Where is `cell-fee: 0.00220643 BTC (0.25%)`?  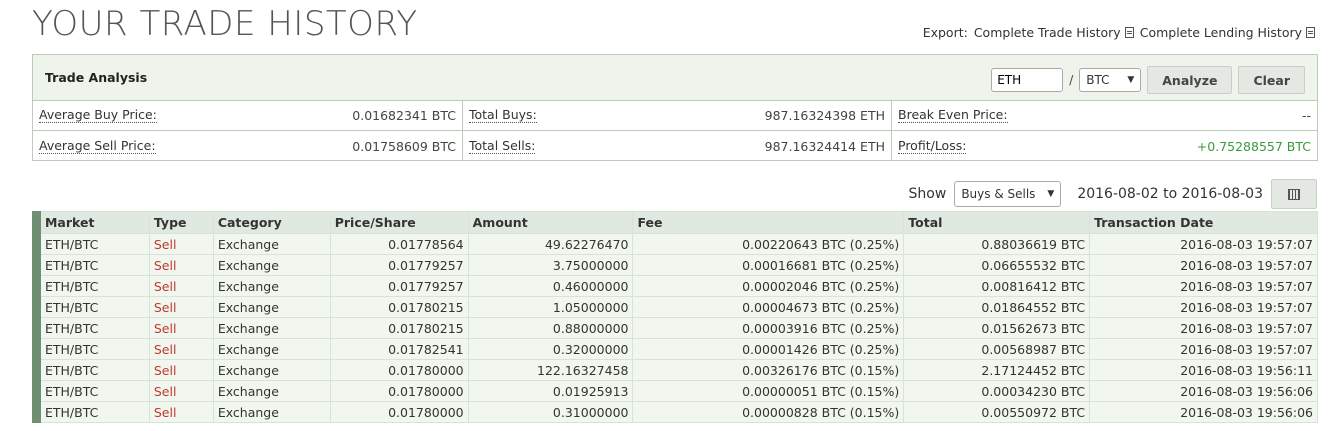
cell-fee: 0.00220643 BTC (0.25%) is located at coordinates (768, 244).